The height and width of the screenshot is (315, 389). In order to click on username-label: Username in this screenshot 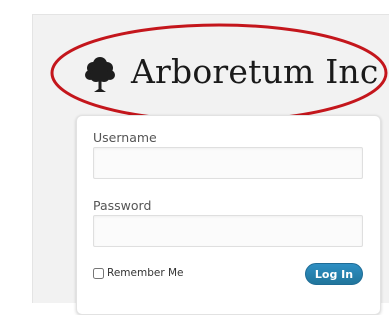, I will do `click(125, 137)`.